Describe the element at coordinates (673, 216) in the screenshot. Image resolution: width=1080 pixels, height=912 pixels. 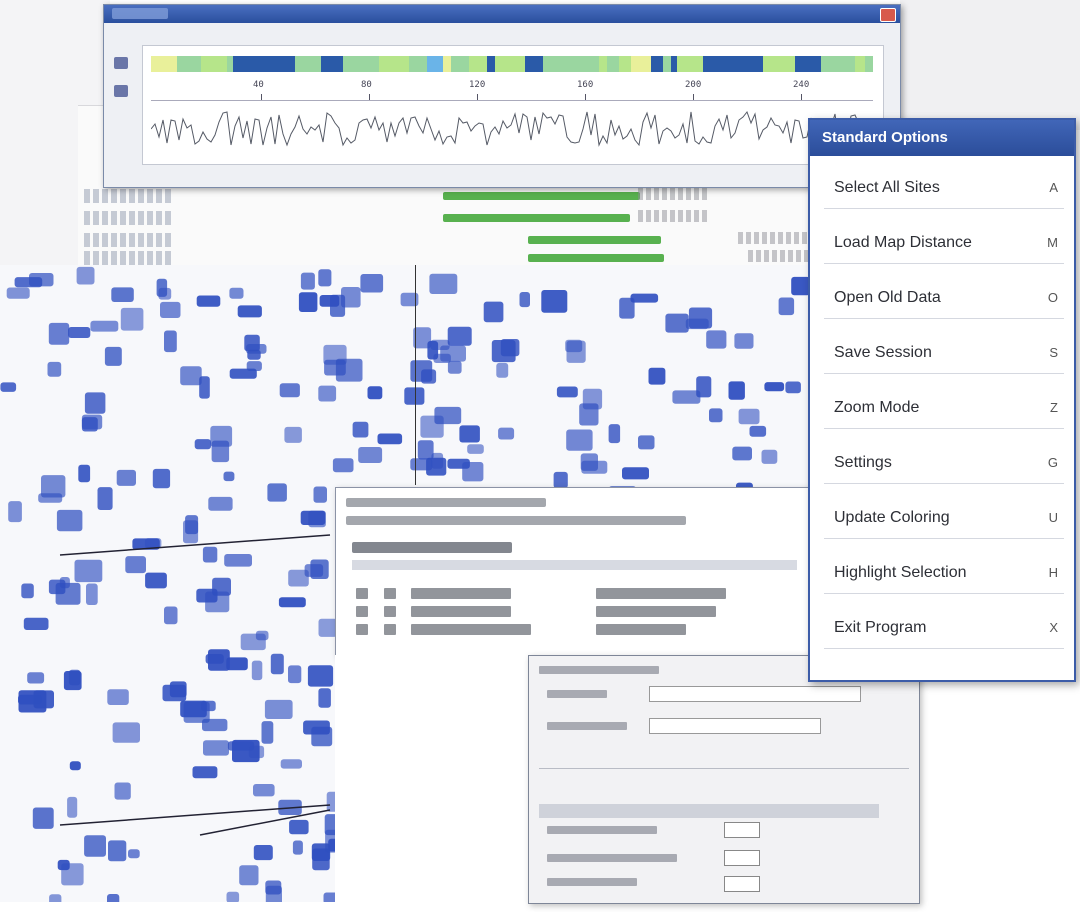
I see `sequence-value` at that location.